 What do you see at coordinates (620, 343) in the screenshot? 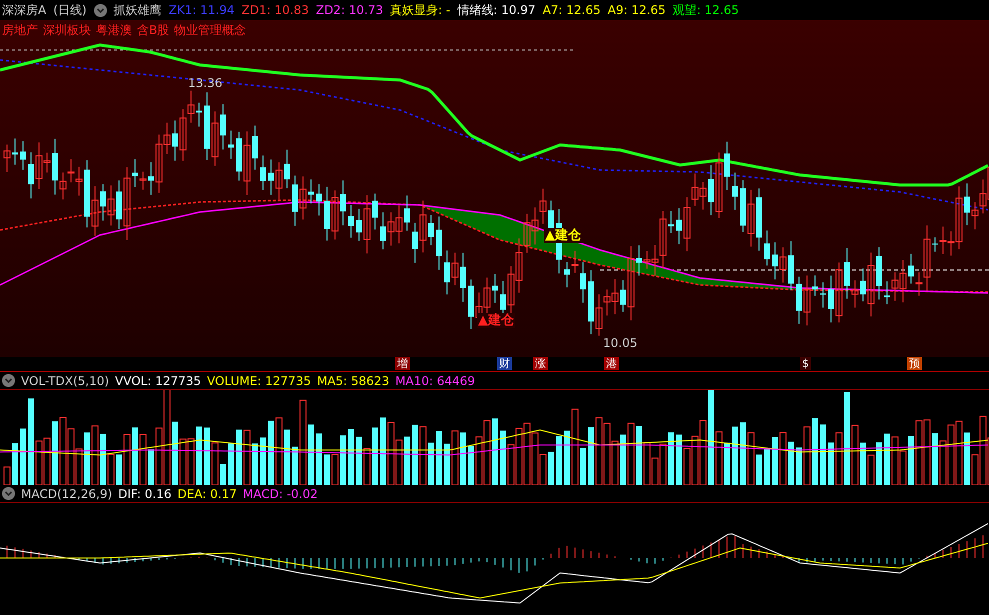
I see `low-price-label: 10.05` at bounding box center [620, 343].